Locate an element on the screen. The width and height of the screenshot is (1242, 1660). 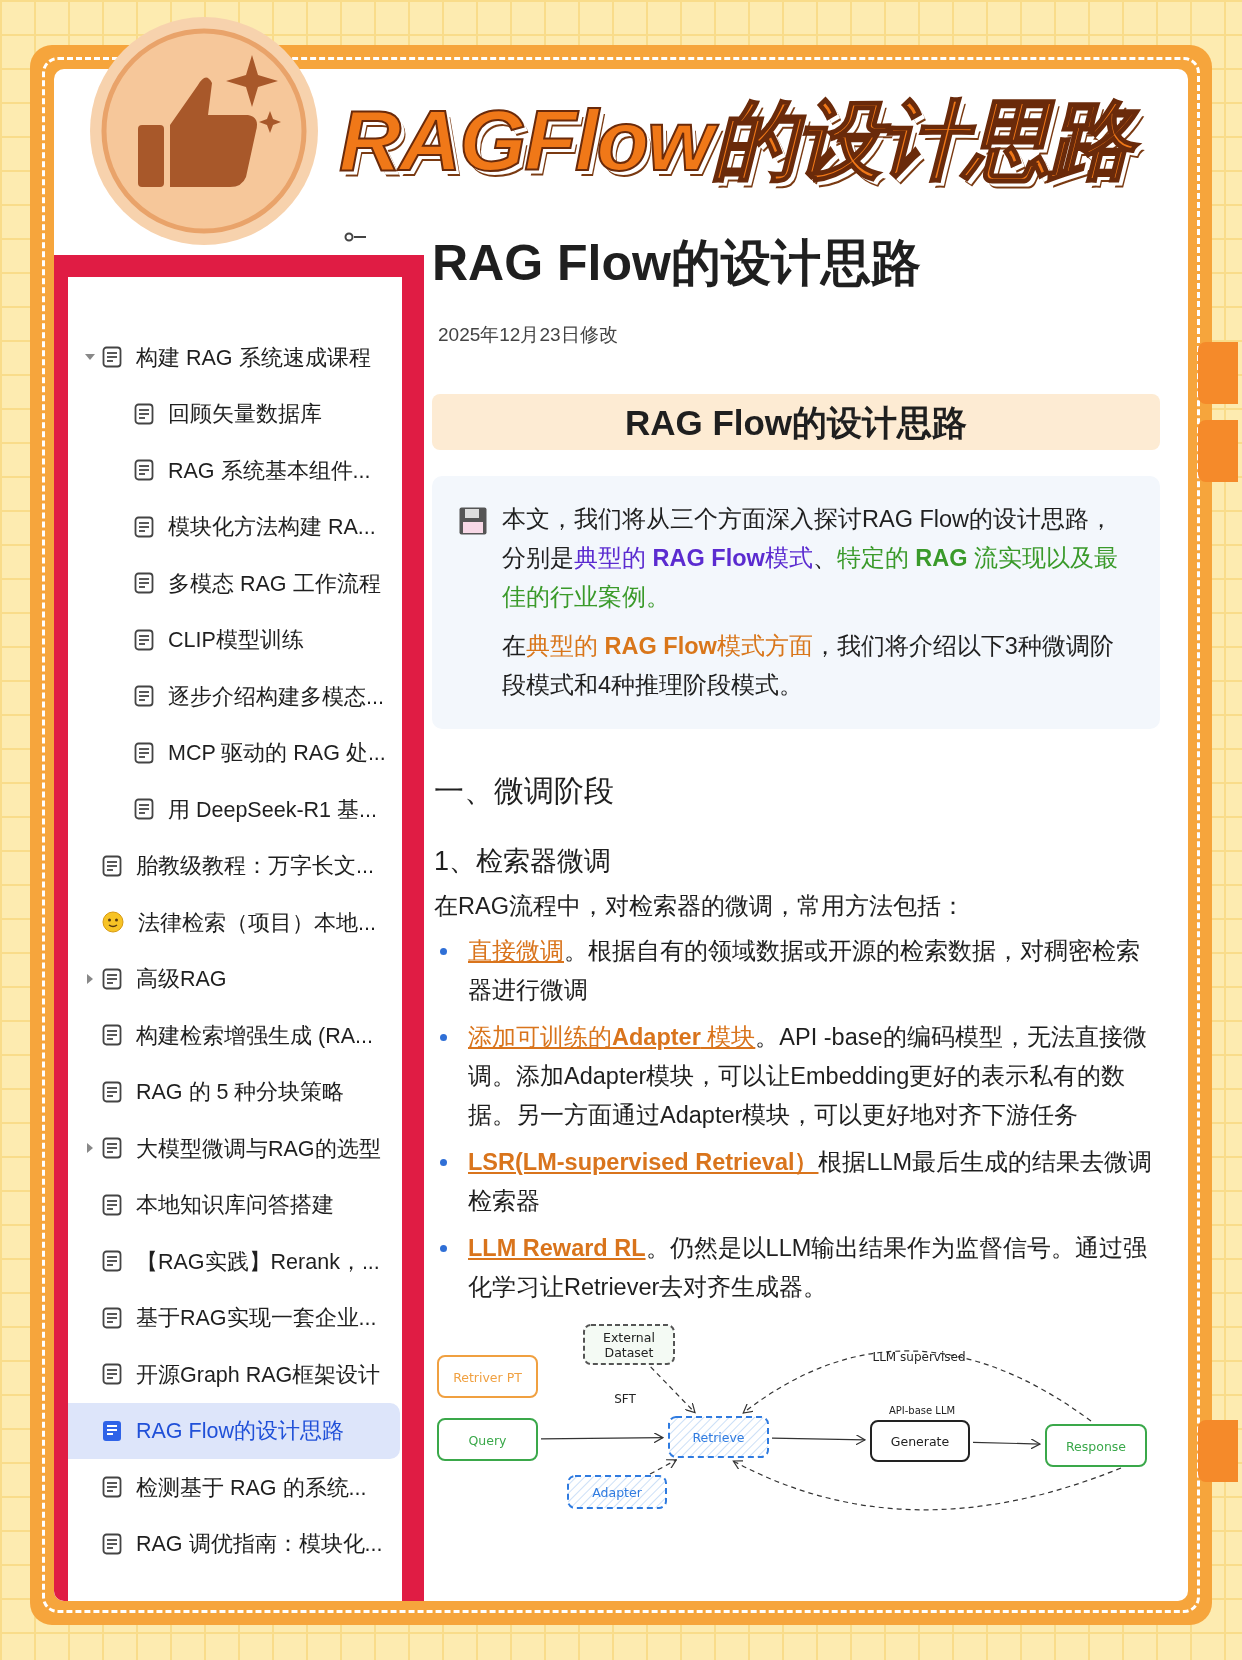
subsection-heading: 1、检索器微调 is located at coordinates (523, 861).